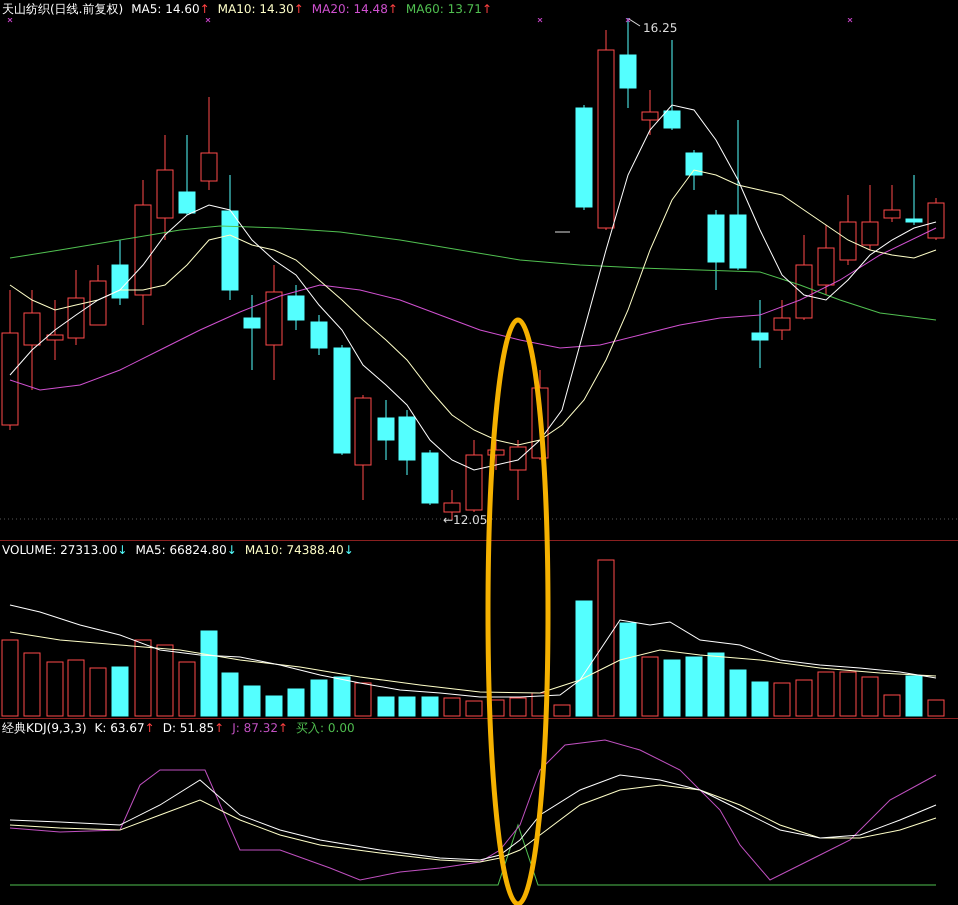  Describe the element at coordinates (660, 28) in the screenshot. I see `price-label: 16.25` at that location.